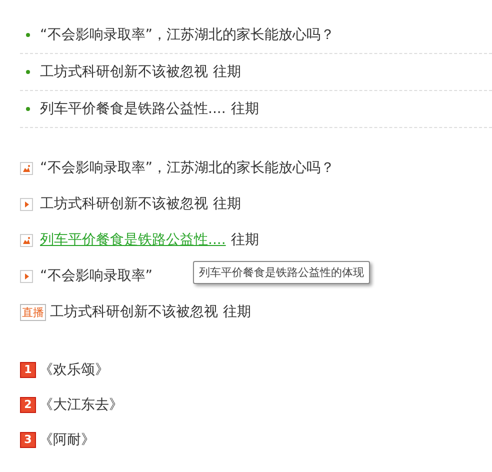  Describe the element at coordinates (28, 370) in the screenshot. I see `rank-badge: 1` at that location.